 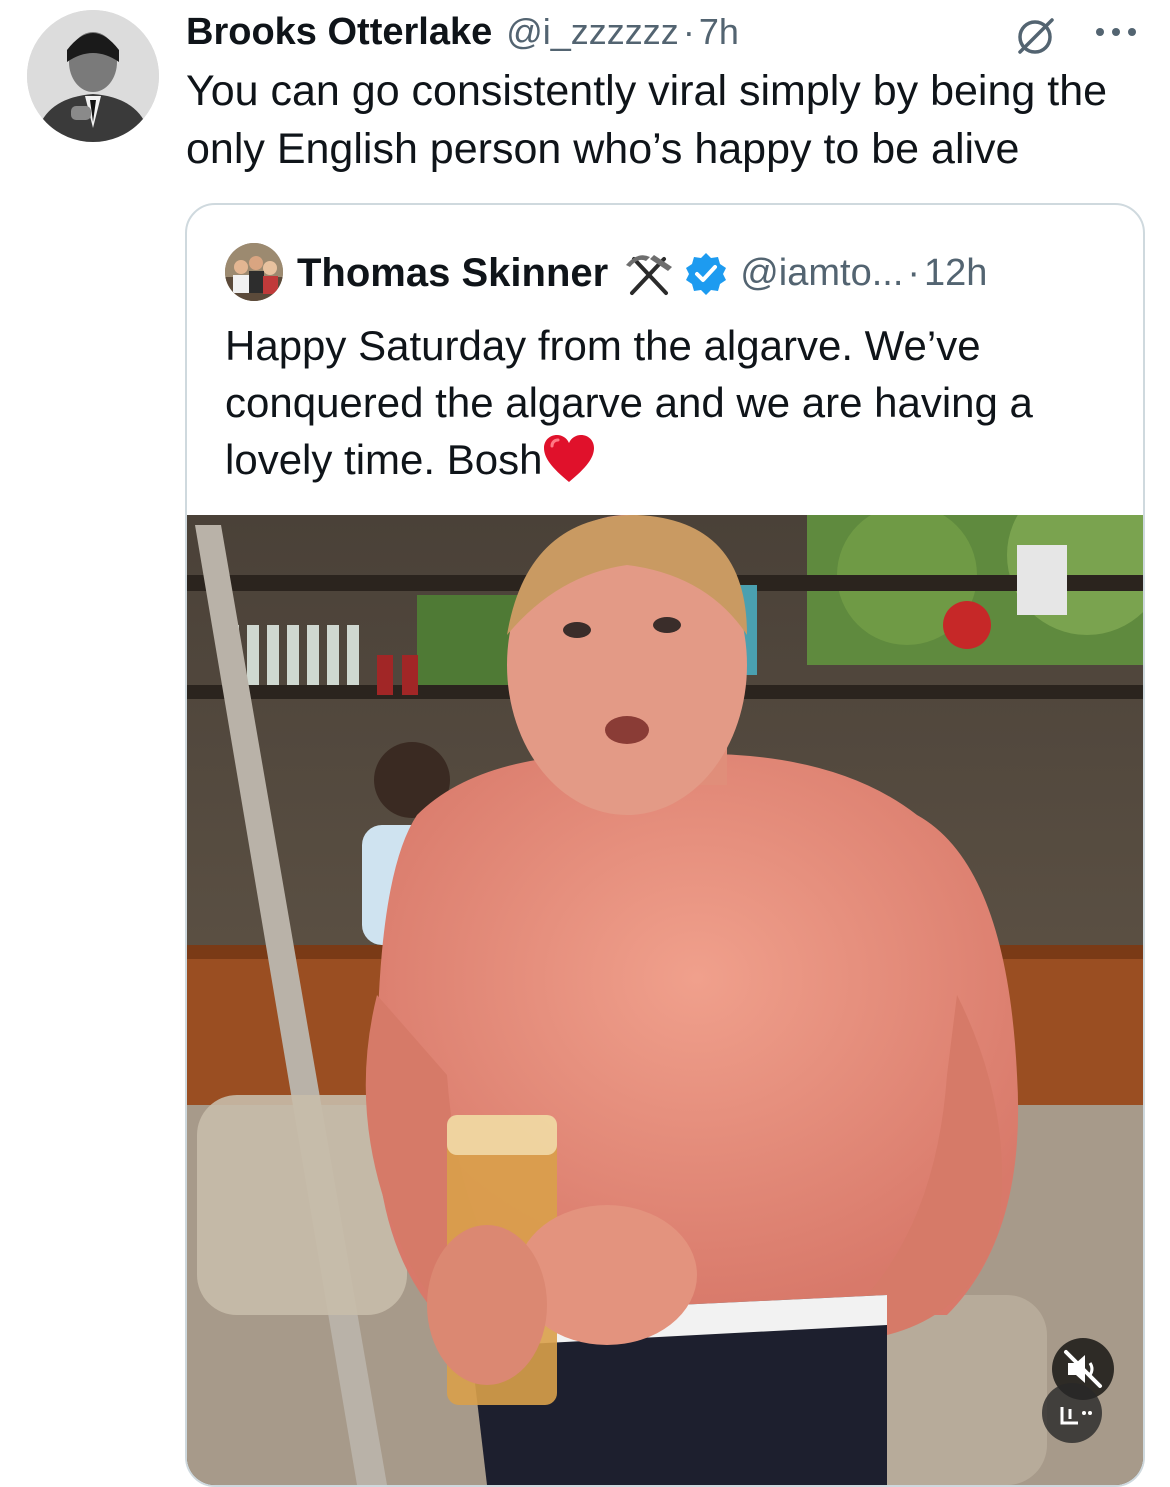 What do you see at coordinates (719, 32) in the screenshot?
I see `tweet-timestamp: 7h` at bounding box center [719, 32].